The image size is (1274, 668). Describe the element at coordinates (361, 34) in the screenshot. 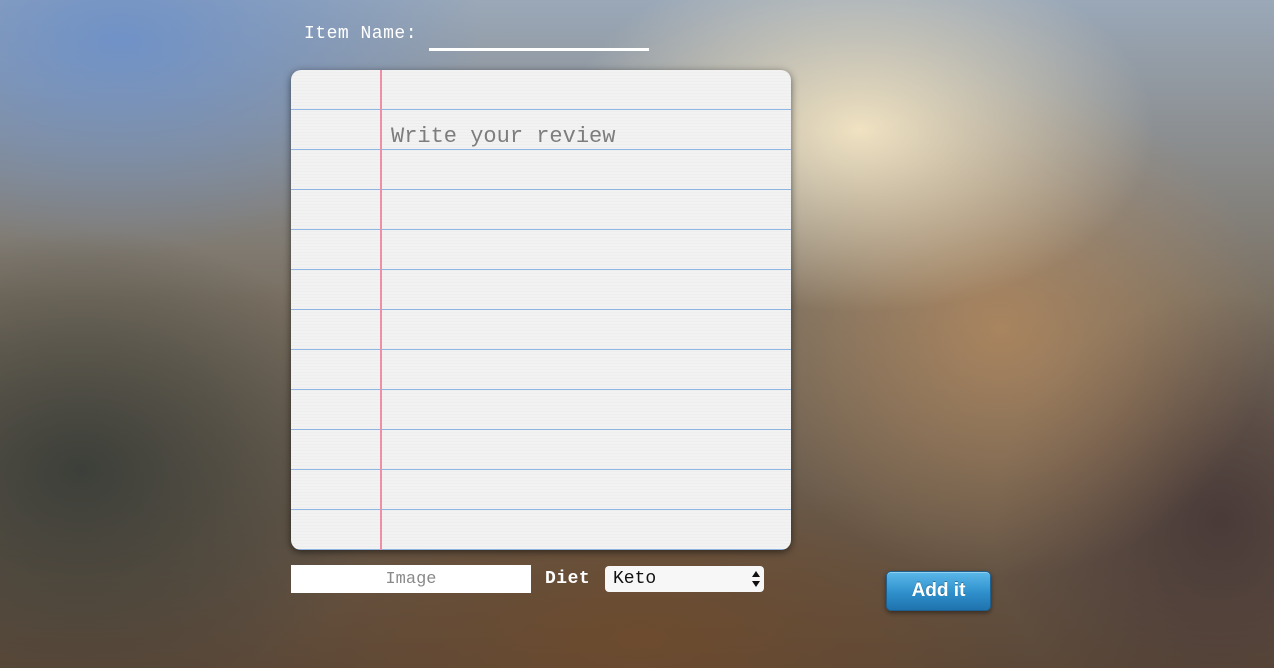

I see `item-name-label: Item Name:` at that location.